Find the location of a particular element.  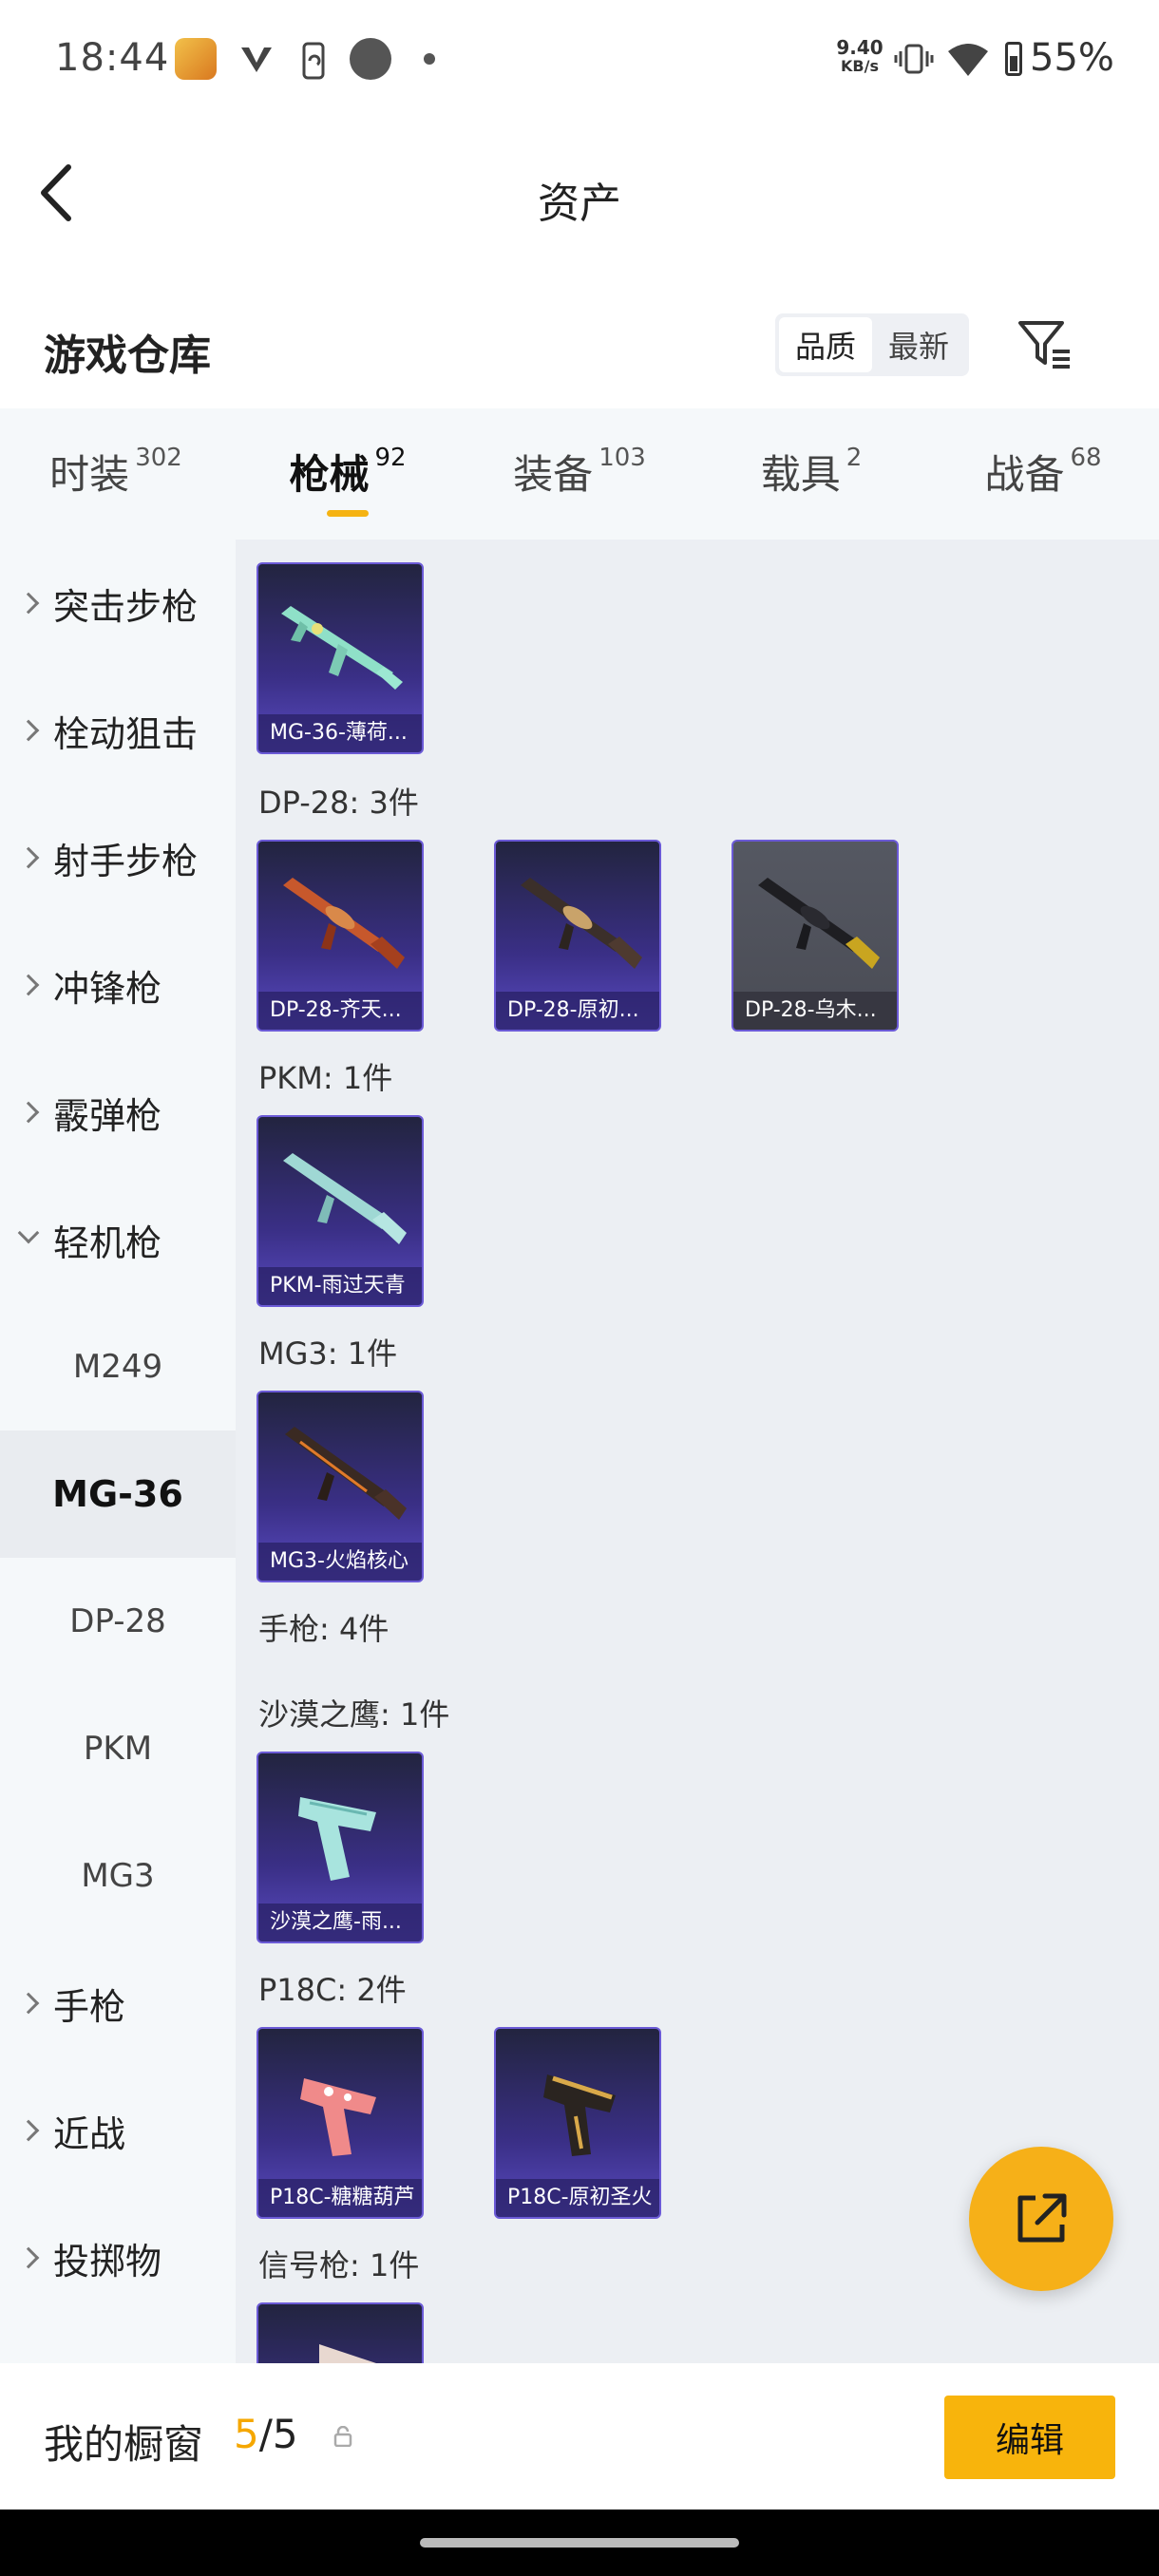

sidebar-subitem-m249: M249 is located at coordinates (118, 1366).